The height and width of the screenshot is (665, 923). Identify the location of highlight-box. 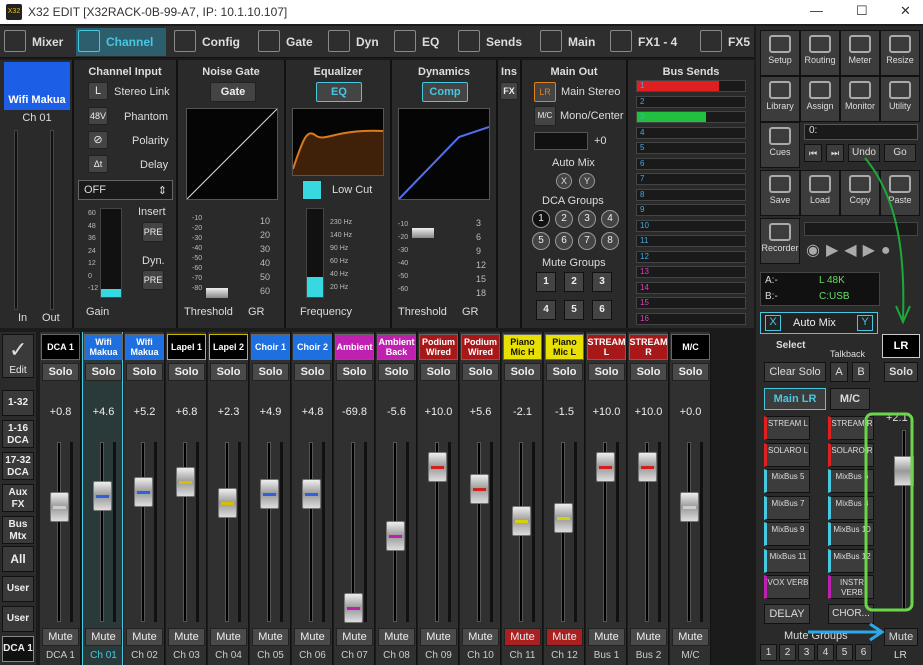
(889, 512).